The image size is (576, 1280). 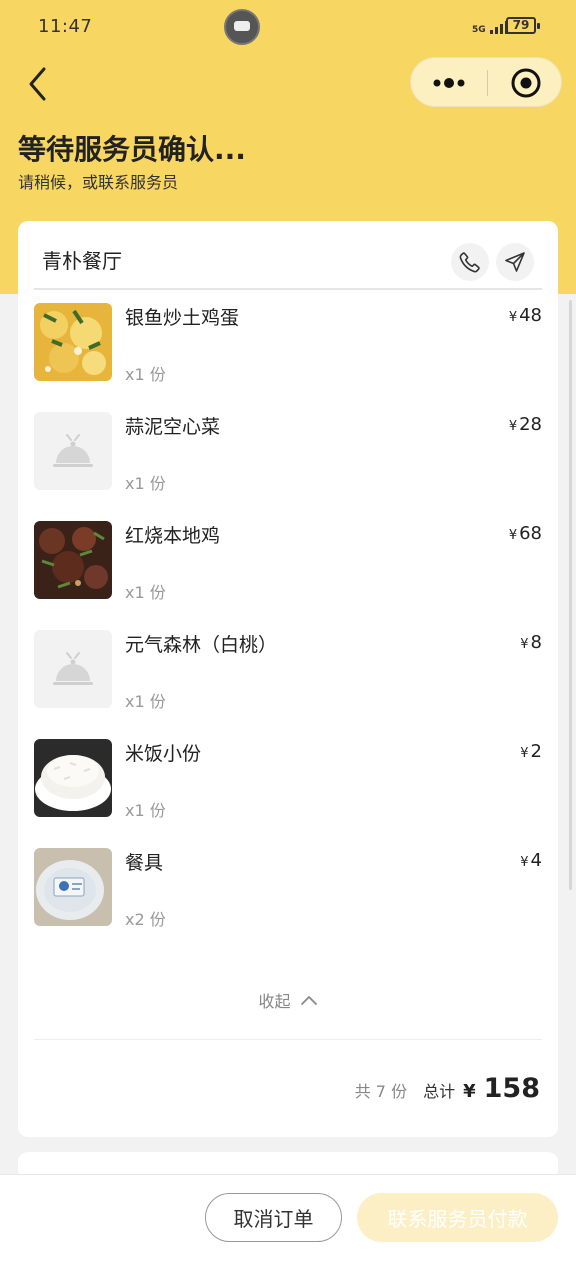 I want to click on status-app-icon, so click(x=242, y=27).